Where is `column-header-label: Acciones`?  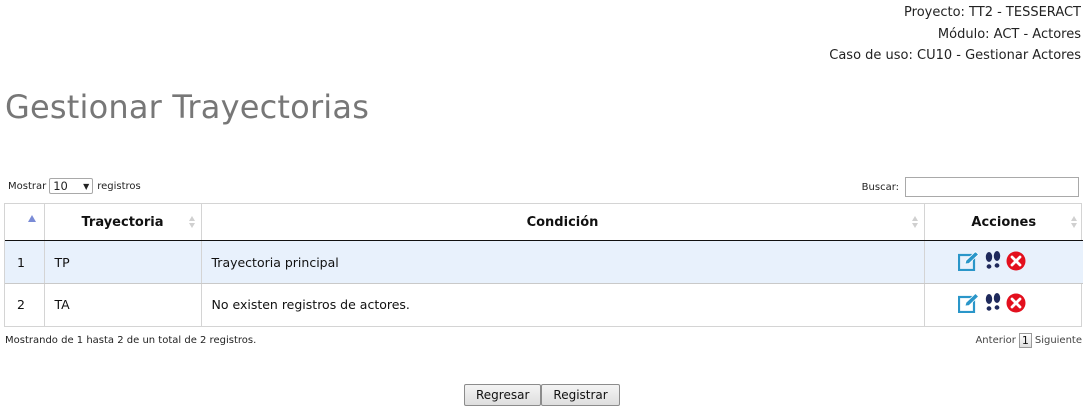 column-header-label: Acciones is located at coordinates (1004, 222).